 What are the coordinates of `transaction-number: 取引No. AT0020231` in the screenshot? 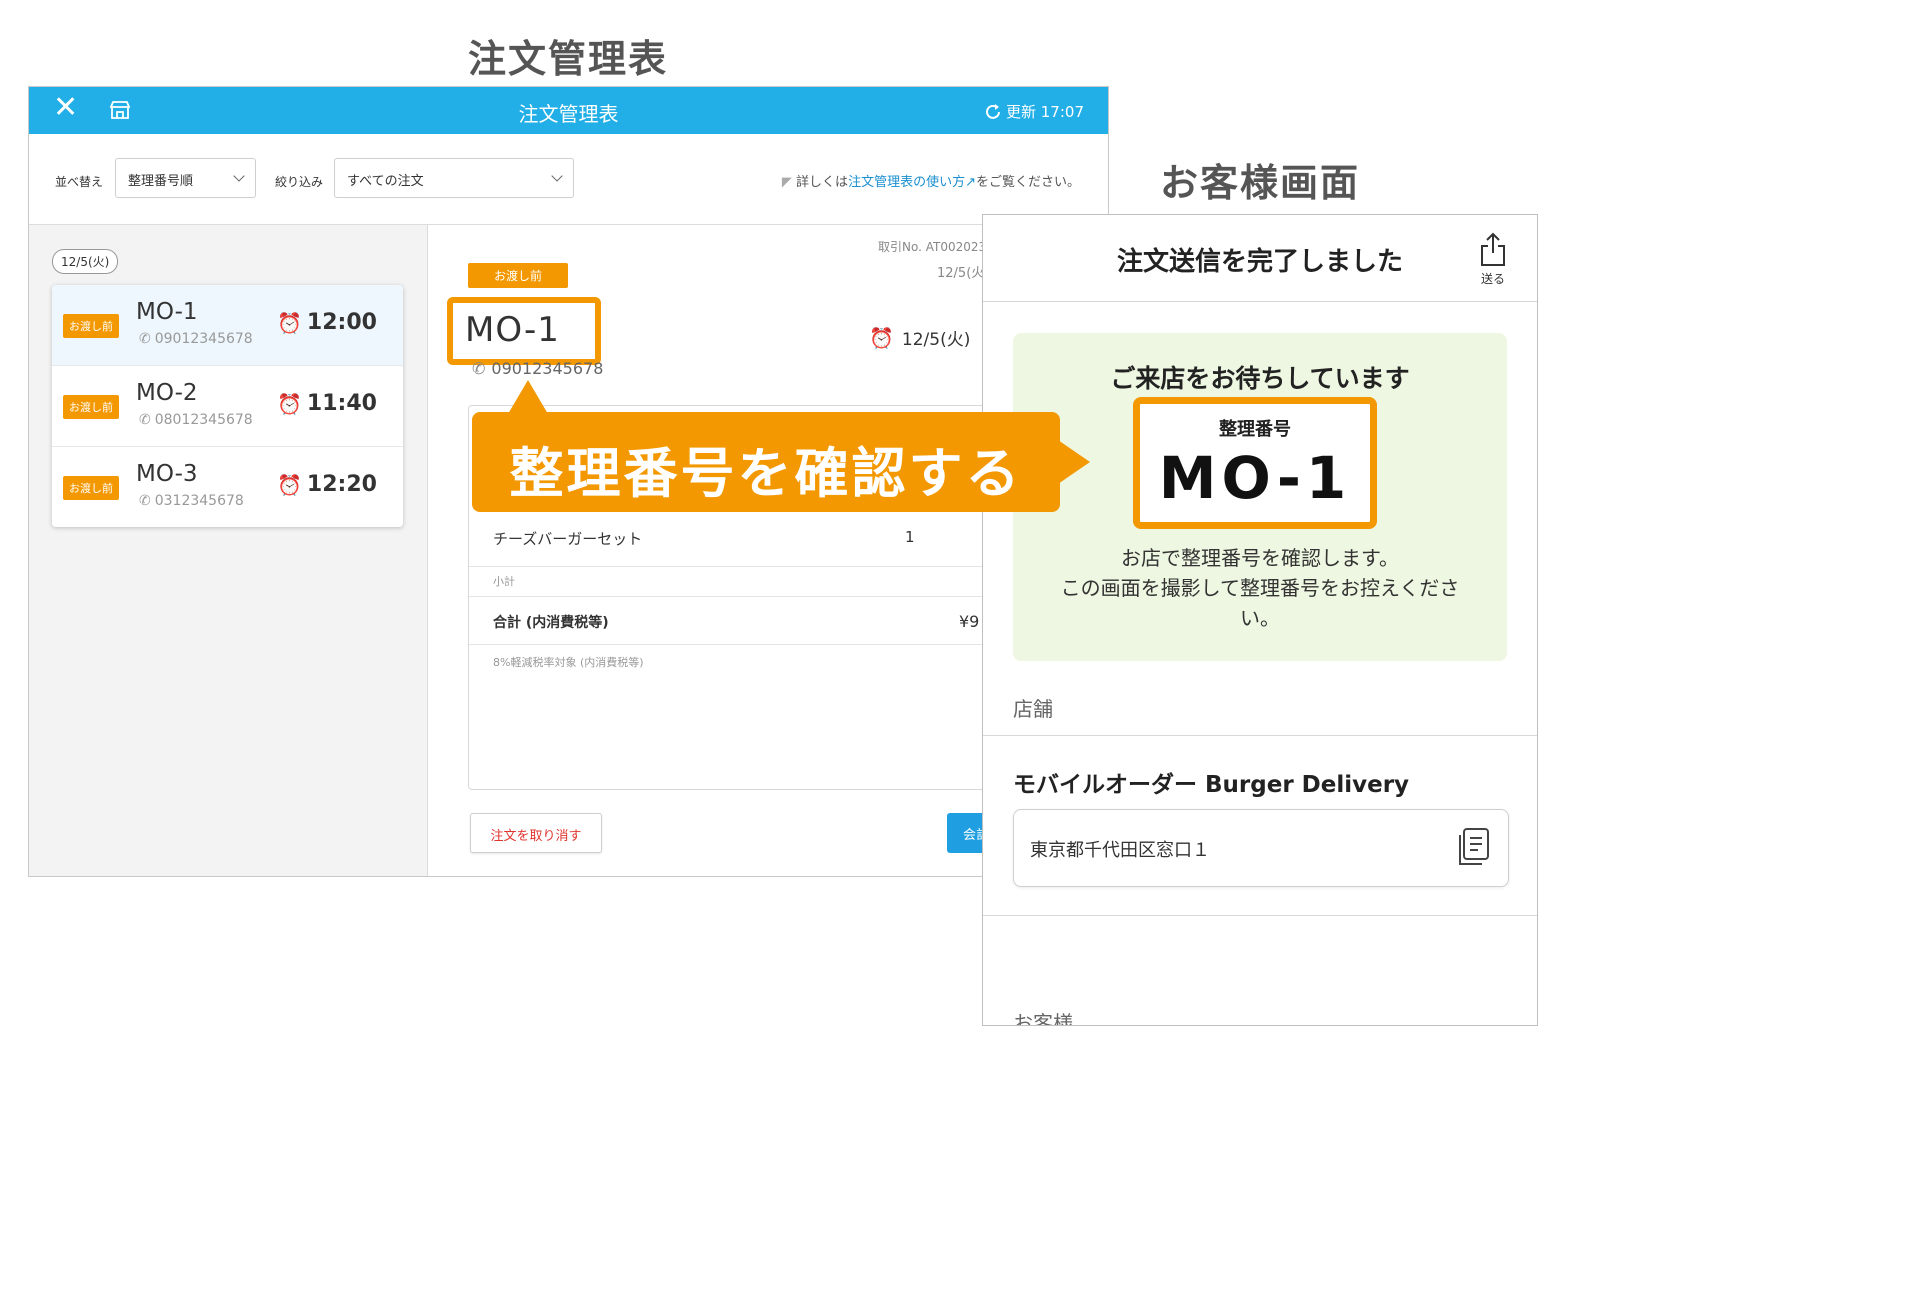 It's located at (936, 247).